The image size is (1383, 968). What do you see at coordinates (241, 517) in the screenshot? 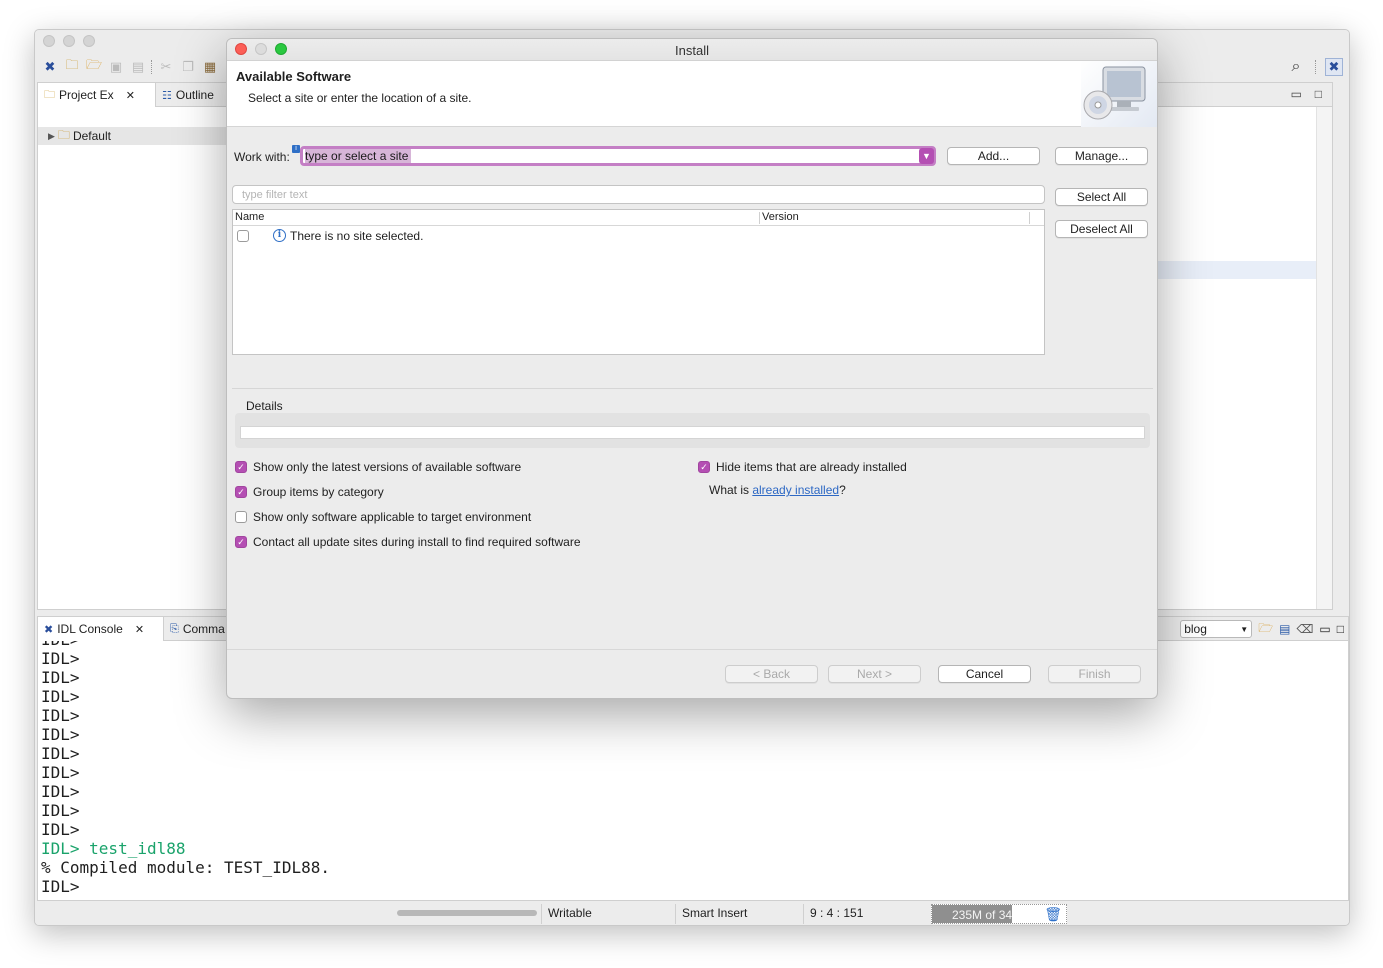
I see `option-checkbox` at bounding box center [241, 517].